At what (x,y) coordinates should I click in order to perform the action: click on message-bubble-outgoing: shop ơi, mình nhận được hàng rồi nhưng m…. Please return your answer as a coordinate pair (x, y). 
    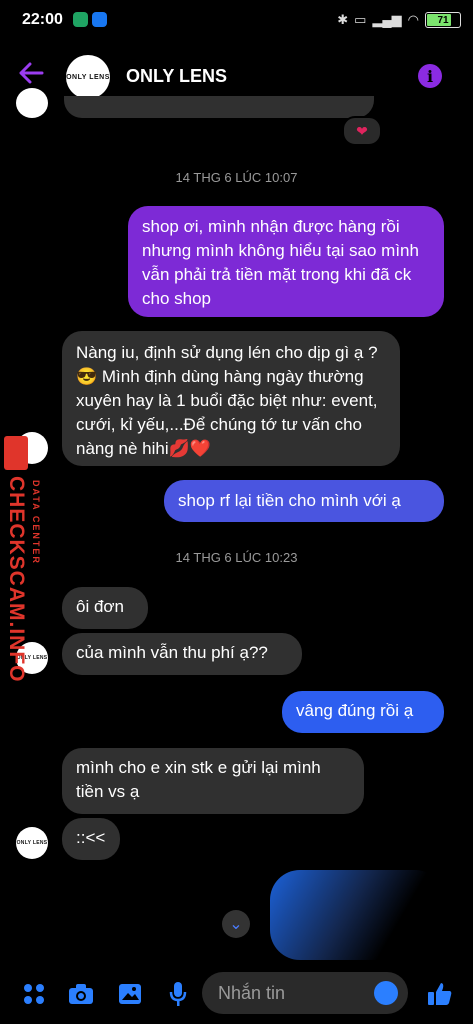
    Looking at the image, I should click on (286, 261).